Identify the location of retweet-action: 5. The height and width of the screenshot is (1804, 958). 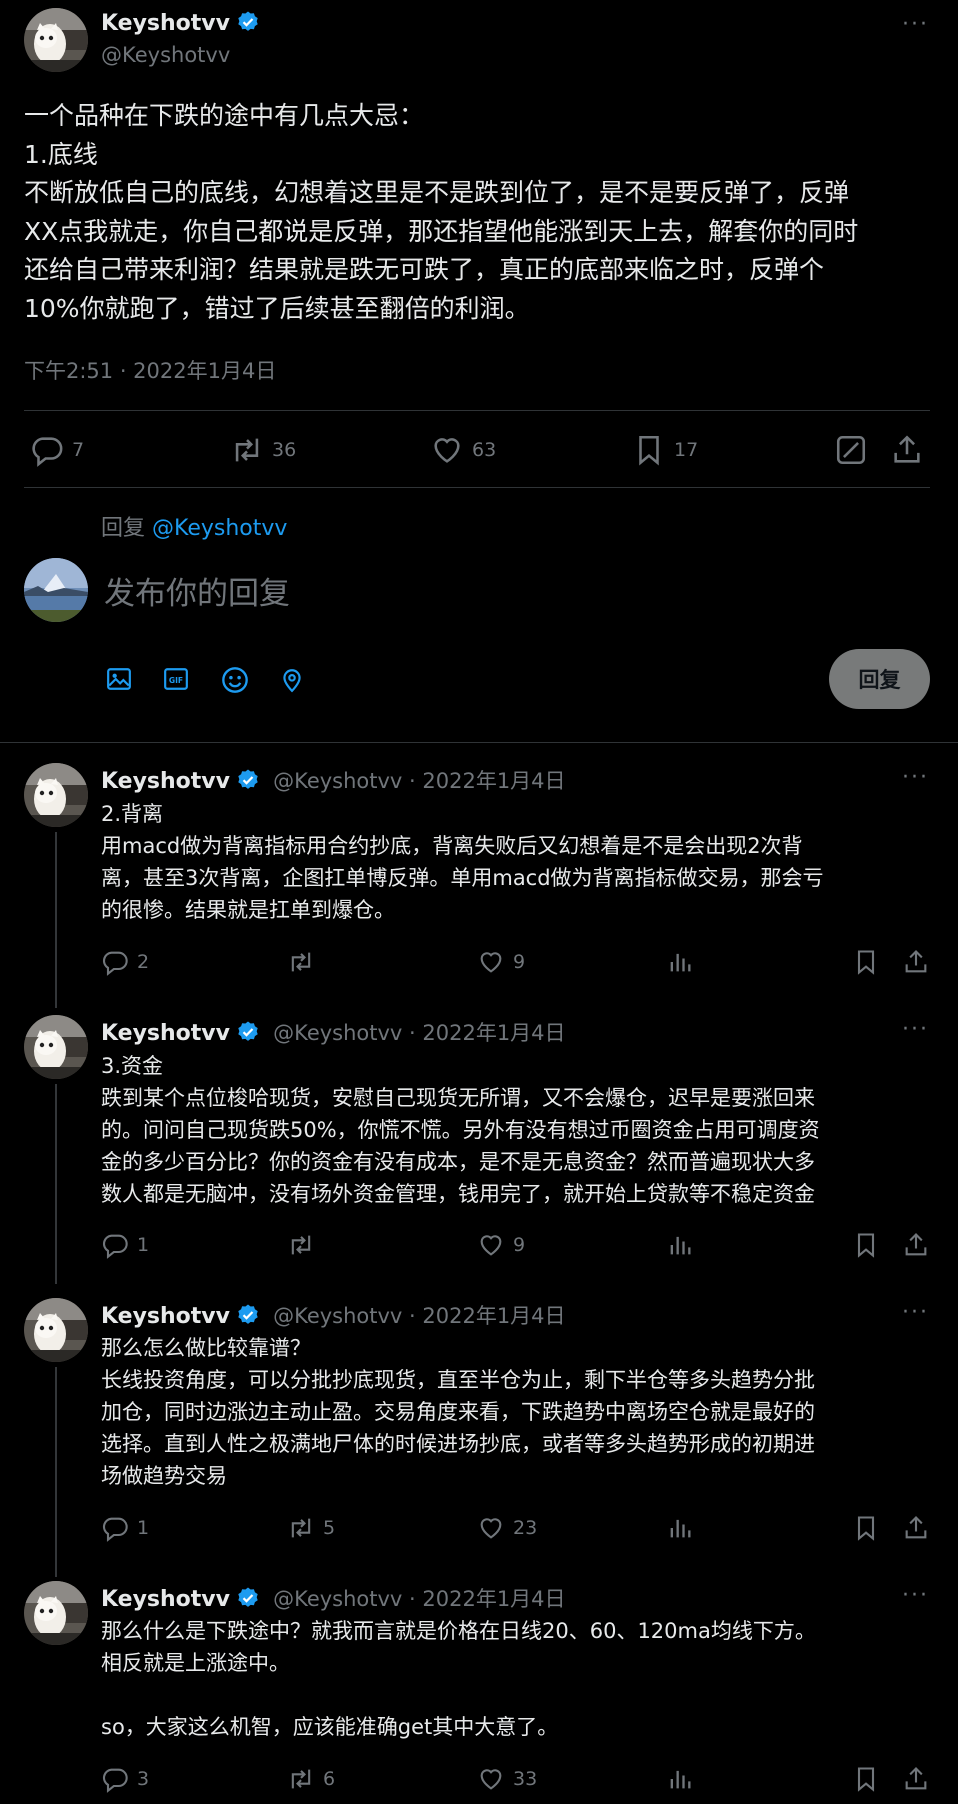
(311, 1528).